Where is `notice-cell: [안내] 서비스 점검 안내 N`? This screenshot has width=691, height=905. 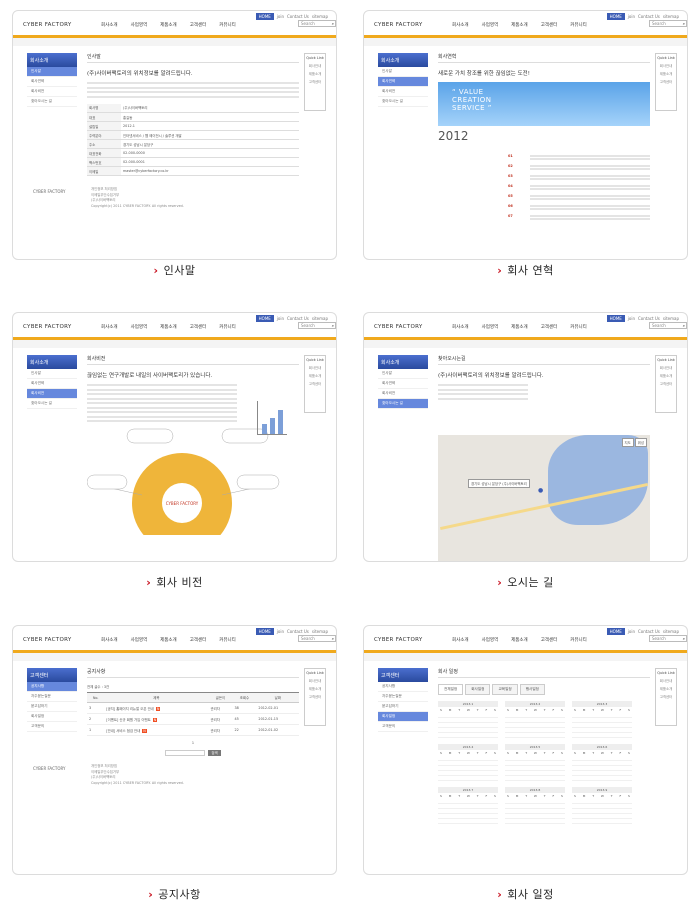
notice-cell: [안내] 서비스 점검 안내 N is located at coordinates (156, 730).